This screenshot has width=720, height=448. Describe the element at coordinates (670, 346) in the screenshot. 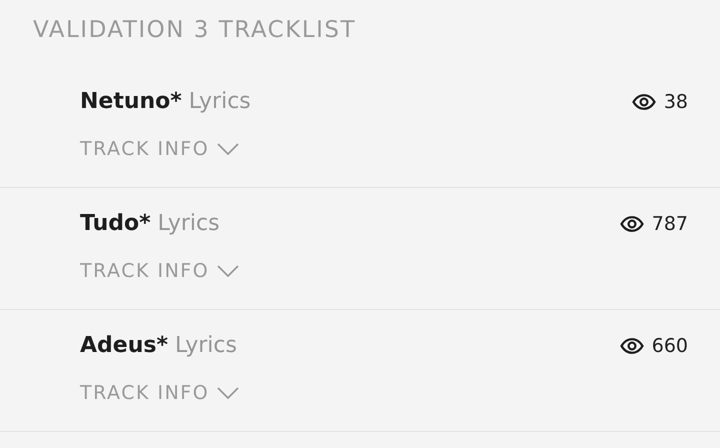

I see `view-count: 660` at that location.